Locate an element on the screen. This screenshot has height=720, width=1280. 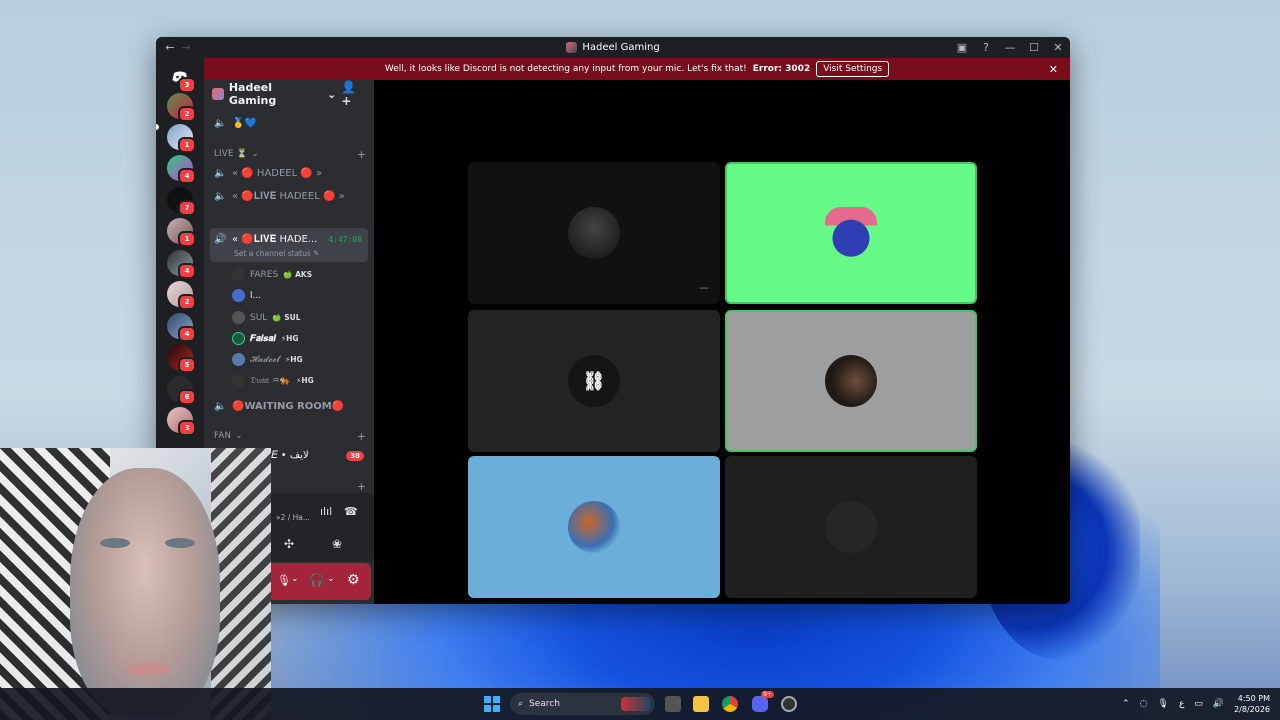
task-view-icon is located at coordinates (673, 704).